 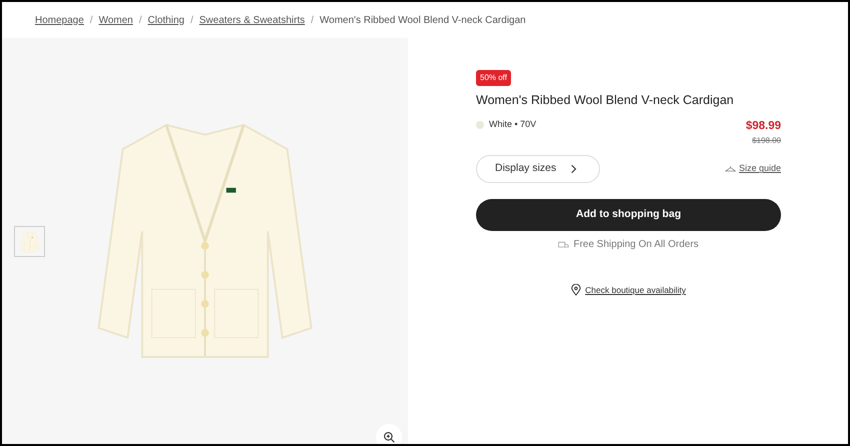 What do you see at coordinates (29, 241) in the screenshot?
I see `thumbnail` at bounding box center [29, 241].